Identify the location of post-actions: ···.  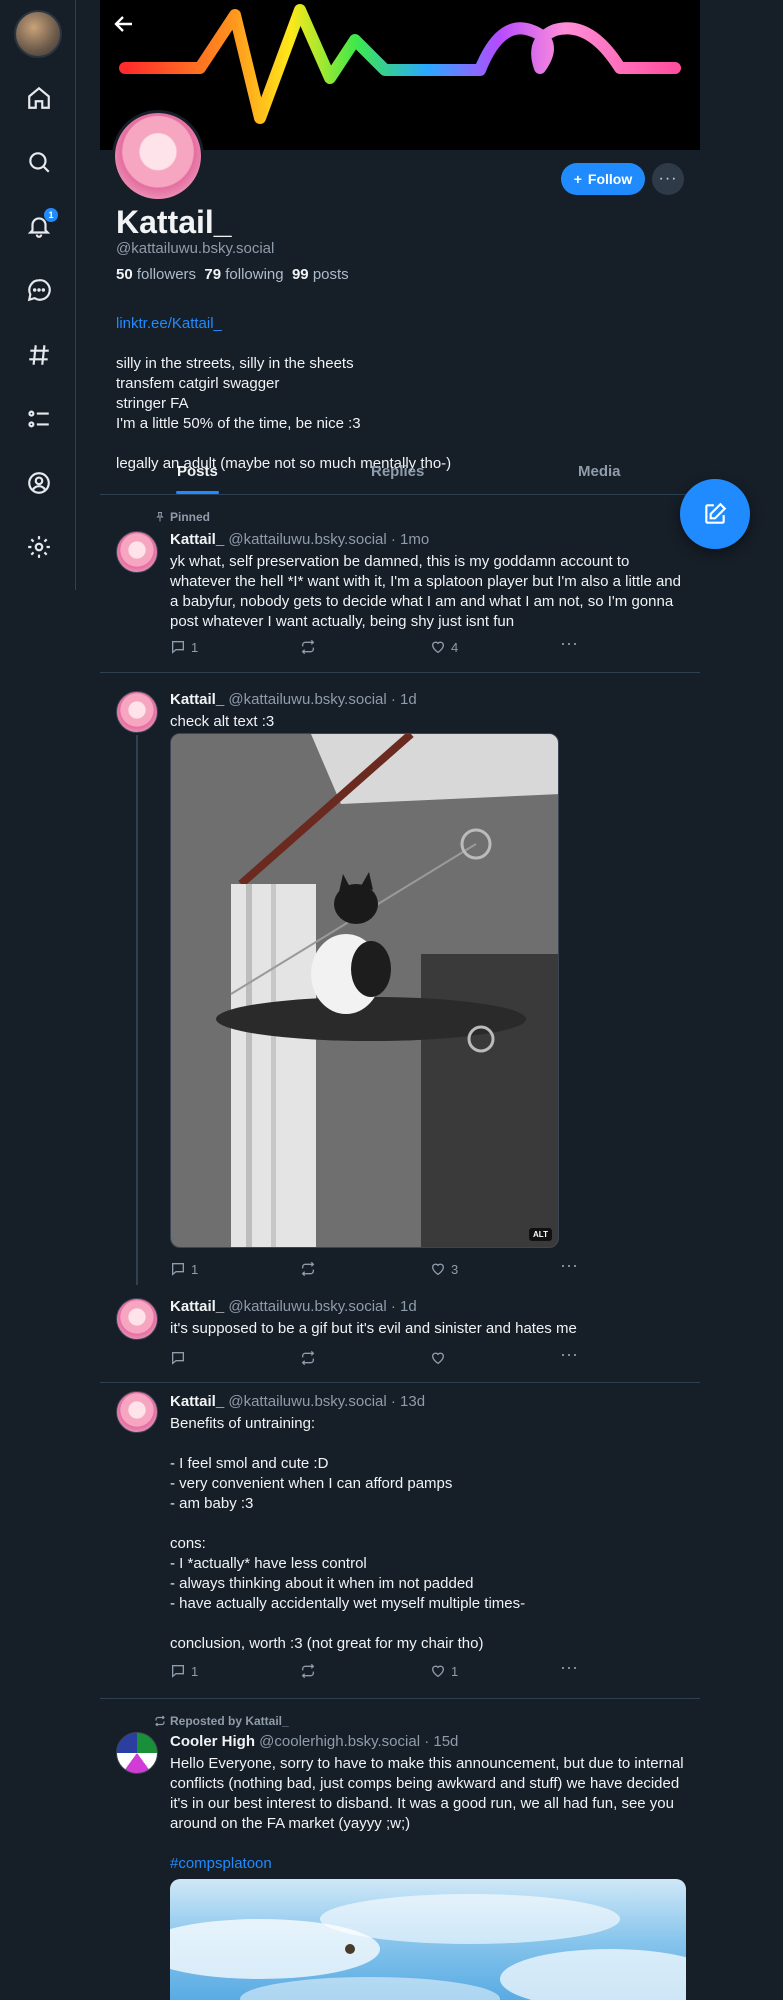
(380, 1357).